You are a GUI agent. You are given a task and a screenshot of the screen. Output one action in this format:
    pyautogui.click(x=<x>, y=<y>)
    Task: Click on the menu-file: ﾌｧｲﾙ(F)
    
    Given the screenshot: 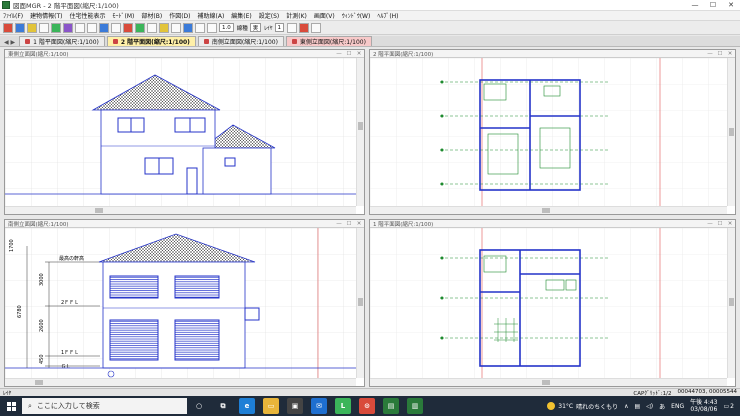 What is the action you would take?
    pyautogui.click(x=13, y=15)
    